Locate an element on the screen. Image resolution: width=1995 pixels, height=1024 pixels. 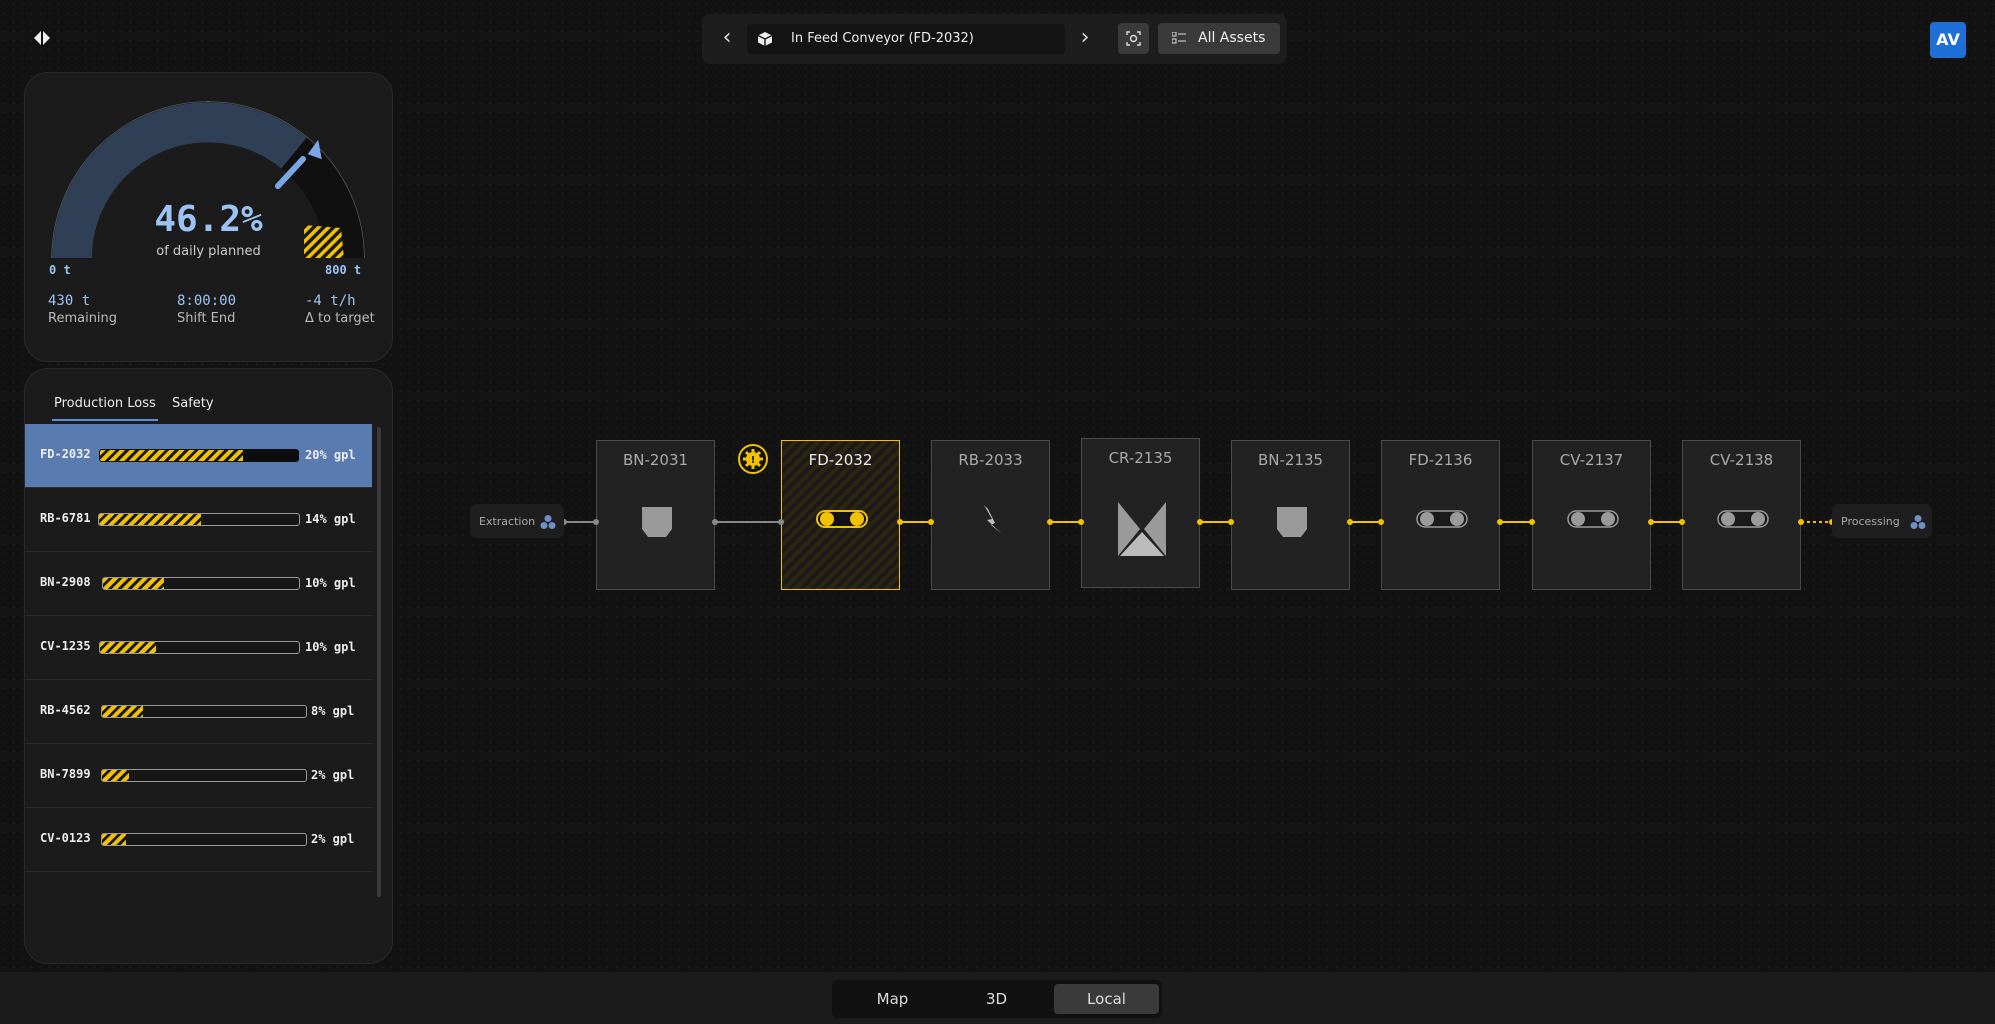
flow-node-label: BN-2135 is located at coordinates (1290, 460).